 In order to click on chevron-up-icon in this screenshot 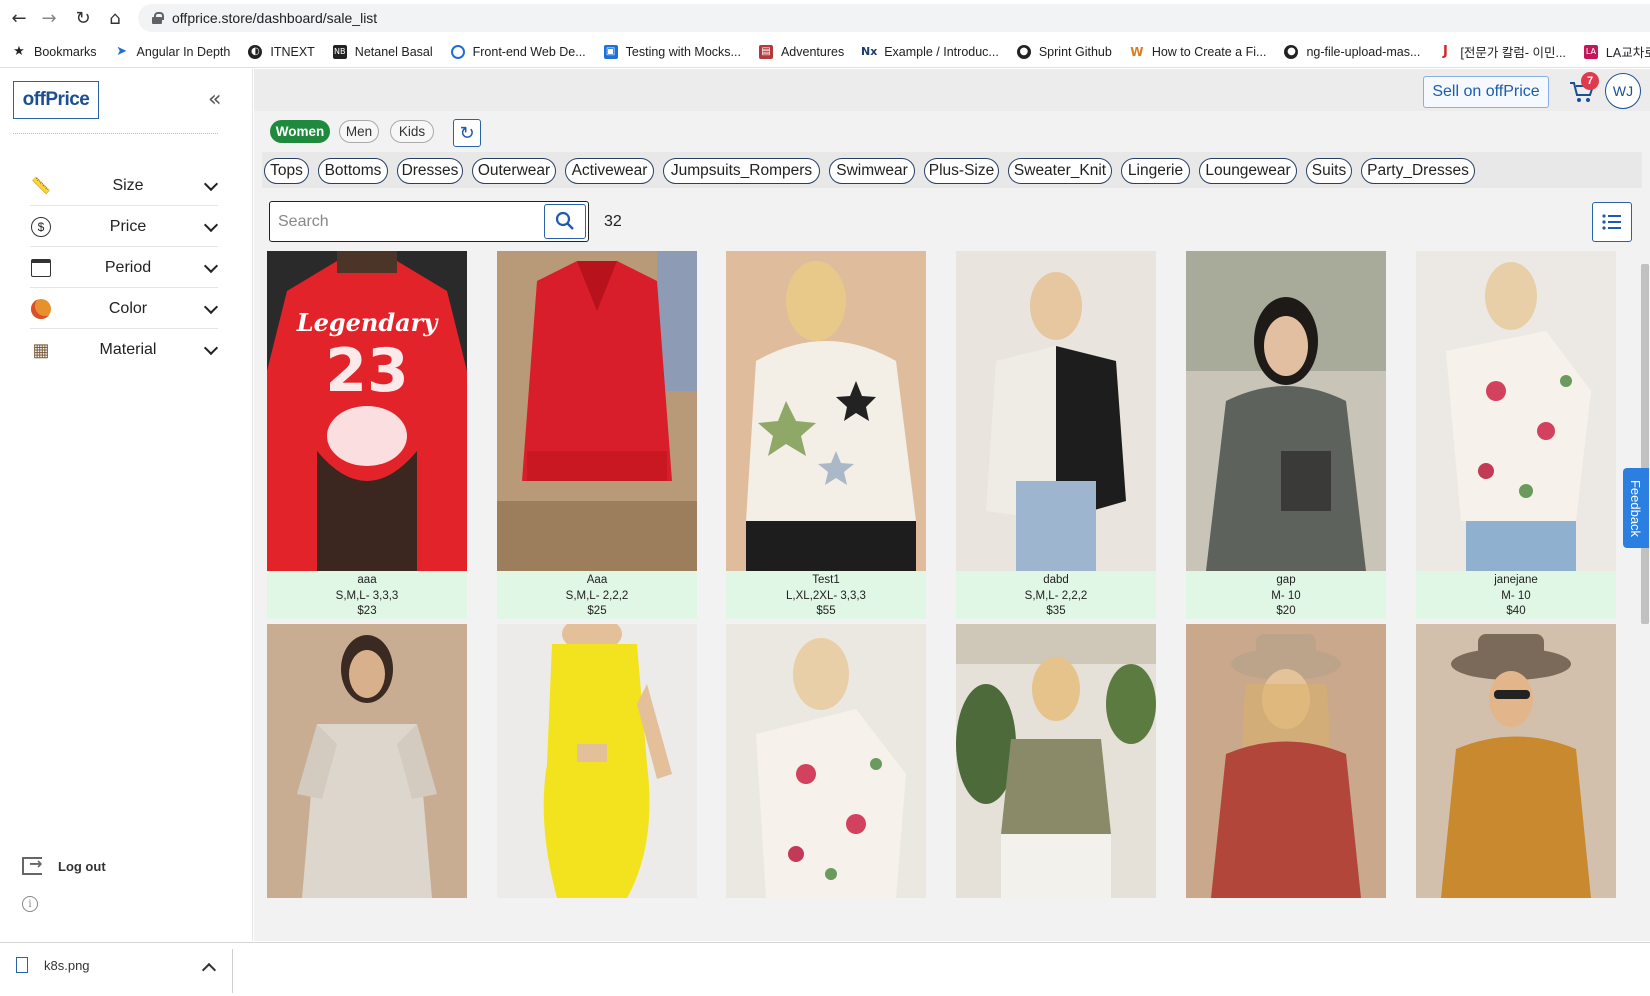, I will do `click(209, 970)`.